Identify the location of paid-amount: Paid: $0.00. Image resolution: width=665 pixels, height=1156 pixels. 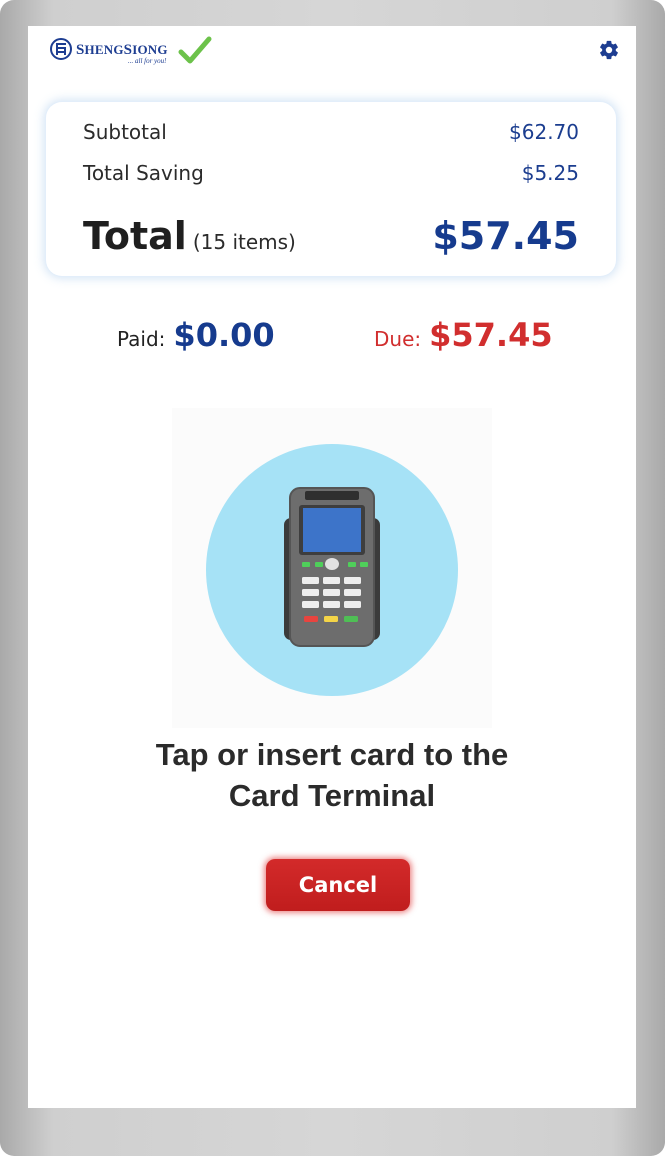
(196, 335).